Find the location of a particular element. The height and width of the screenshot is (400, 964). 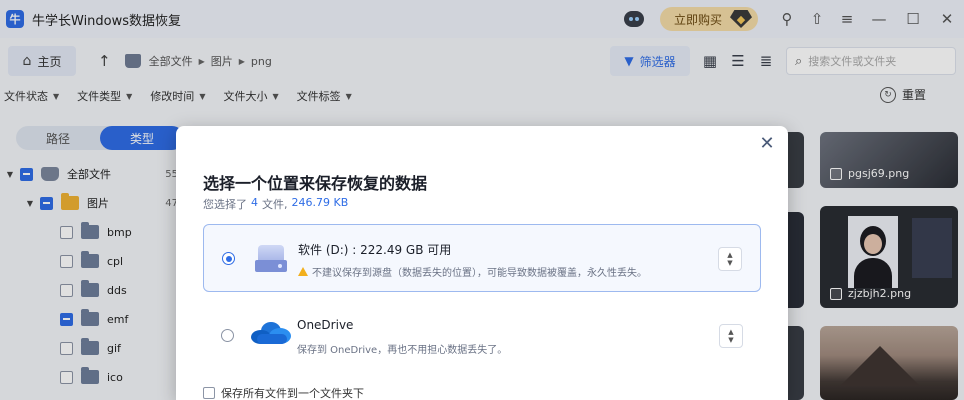

selected-size: 246.79 KB is located at coordinates (320, 202).